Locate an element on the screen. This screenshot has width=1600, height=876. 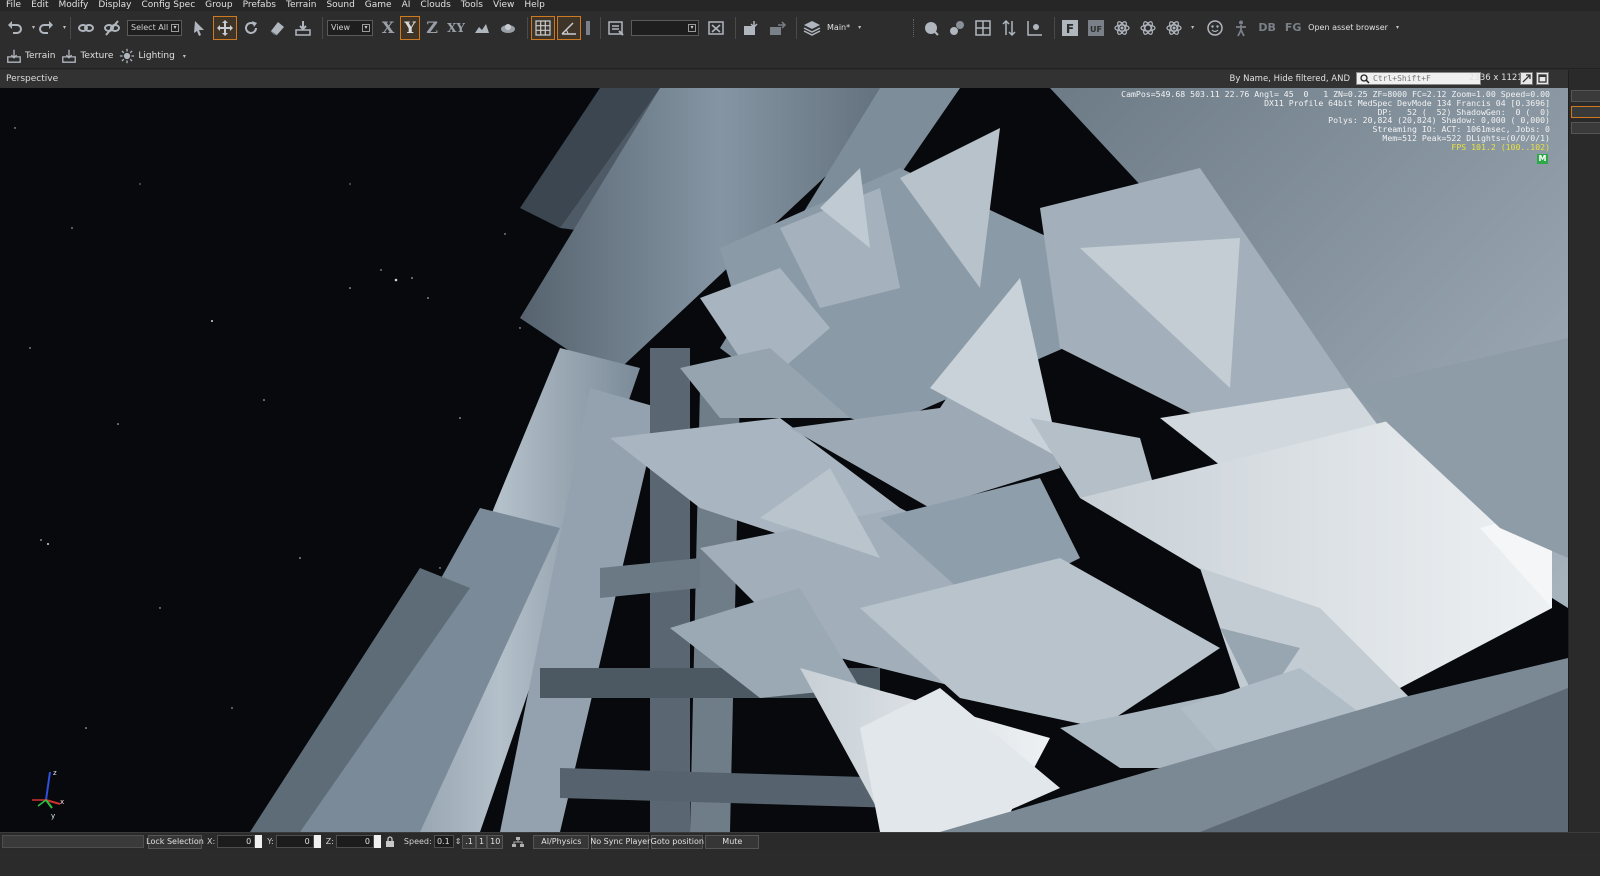
object-snap-button is located at coordinates (508, 28).